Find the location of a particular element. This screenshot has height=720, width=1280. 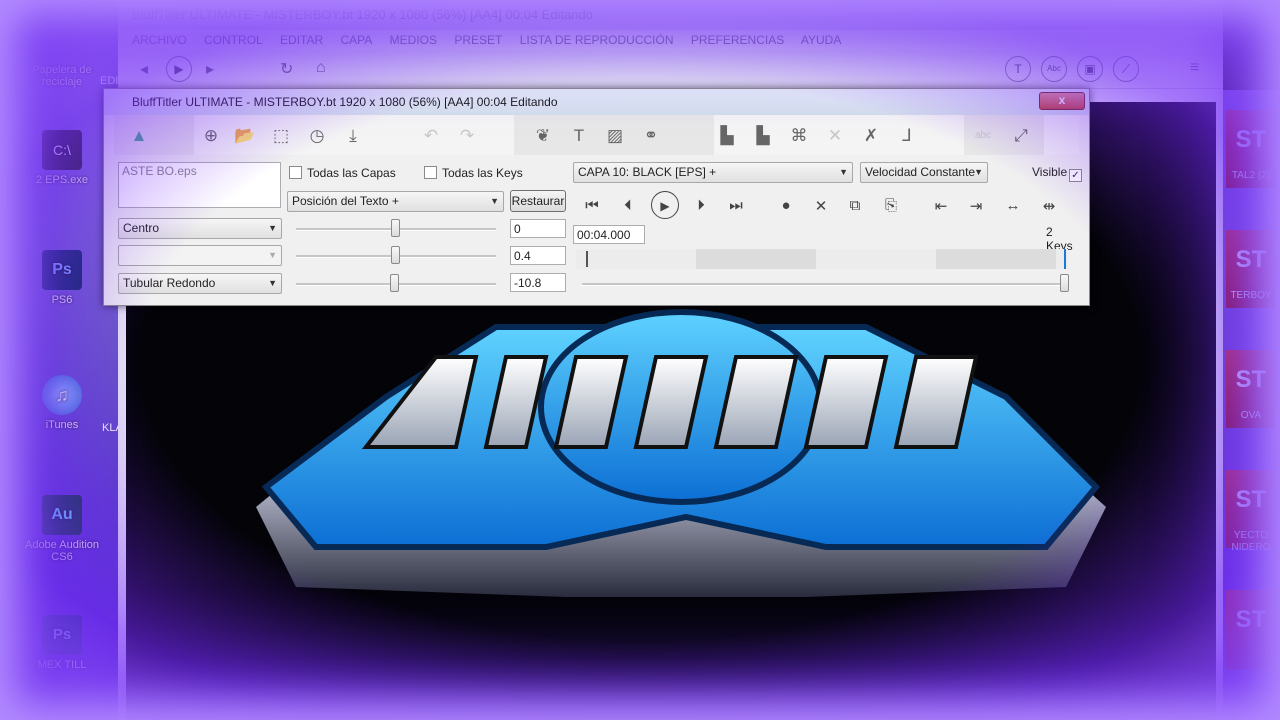

thumb-label: TAL2 (2) is located at coordinates (1251, 175).